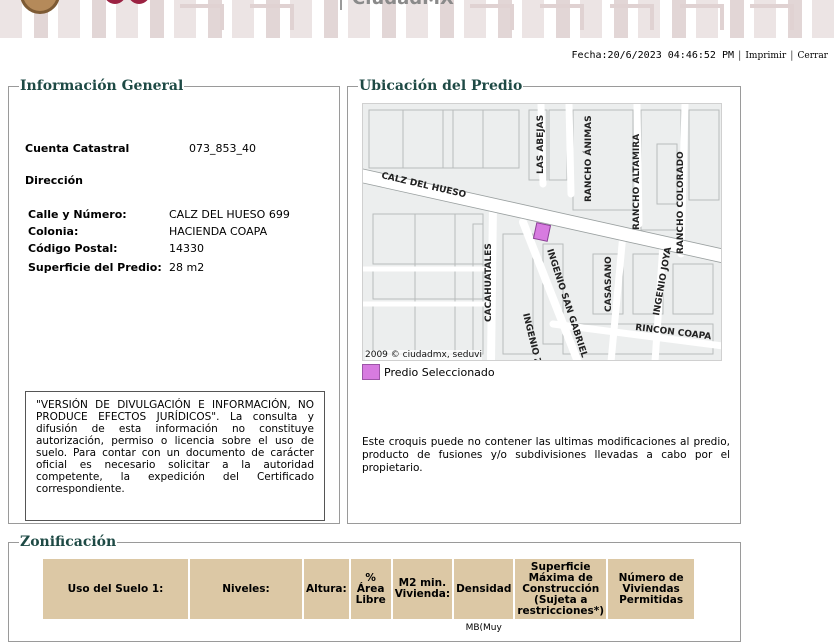 This screenshot has height=642, width=840. What do you see at coordinates (54, 180) in the screenshot?
I see `direccion-label: Dirección` at bounding box center [54, 180].